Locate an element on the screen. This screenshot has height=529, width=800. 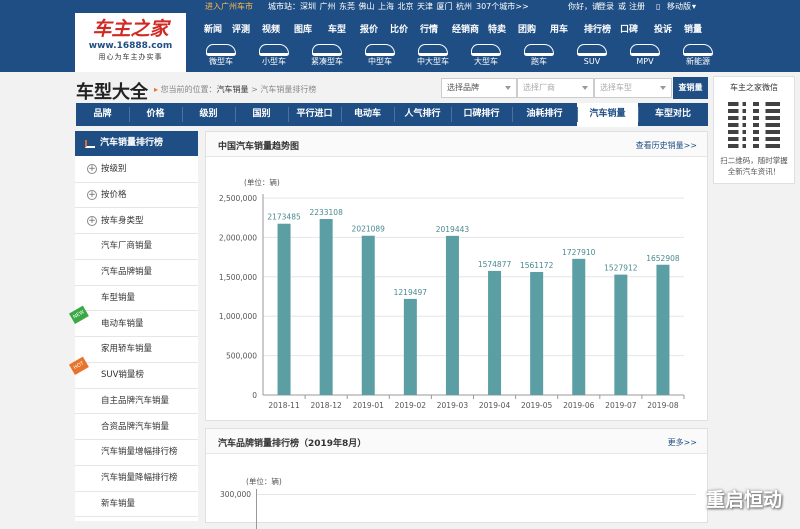
tab-3: 国别 is located at coordinates (261, 114).